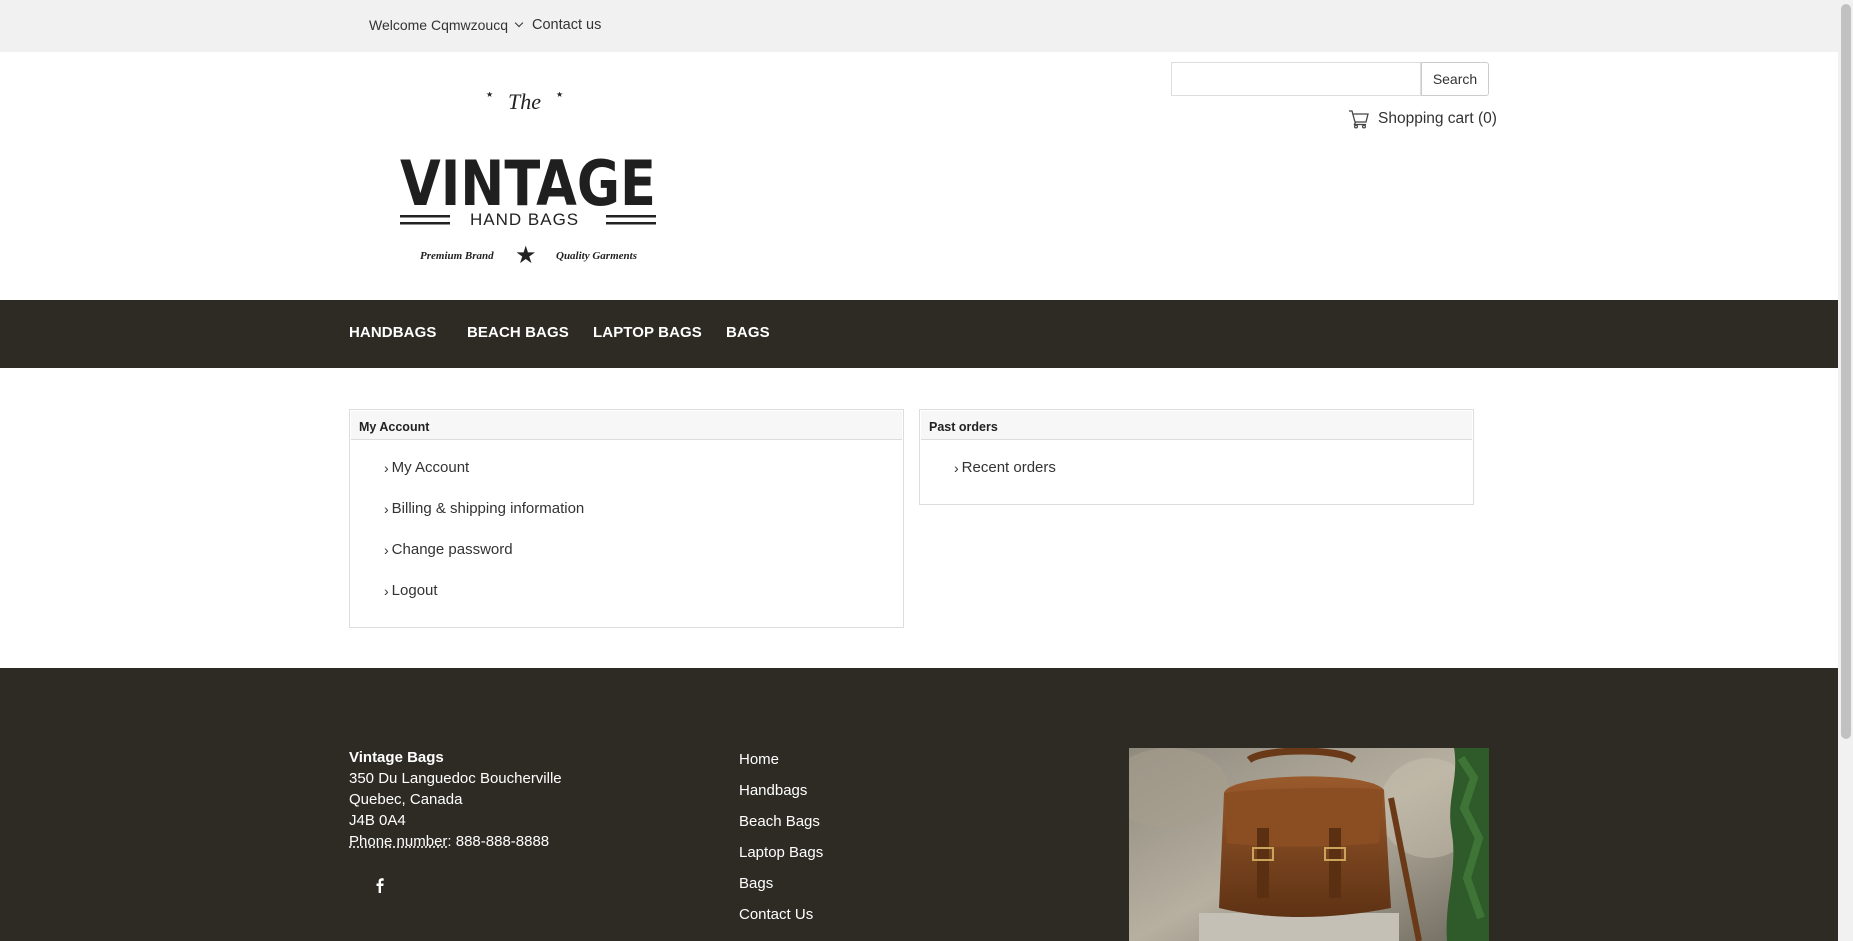 This screenshot has height=941, width=1853. What do you see at coordinates (414, 590) in the screenshot?
I see `link-label: Logout` at bounding box center [414, 590].